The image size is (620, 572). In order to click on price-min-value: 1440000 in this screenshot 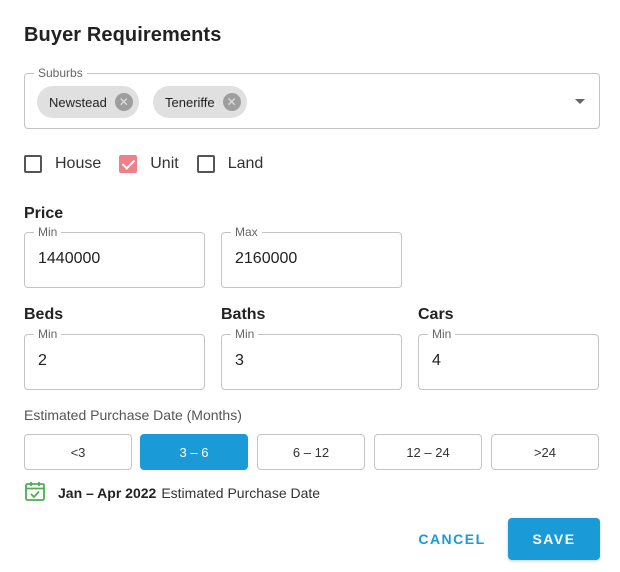, I will do `click(69, 258)`.